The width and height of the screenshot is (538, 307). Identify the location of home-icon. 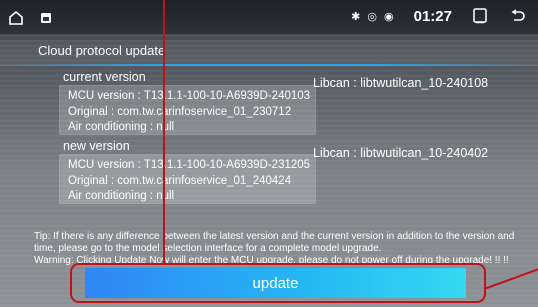
(16, 18).